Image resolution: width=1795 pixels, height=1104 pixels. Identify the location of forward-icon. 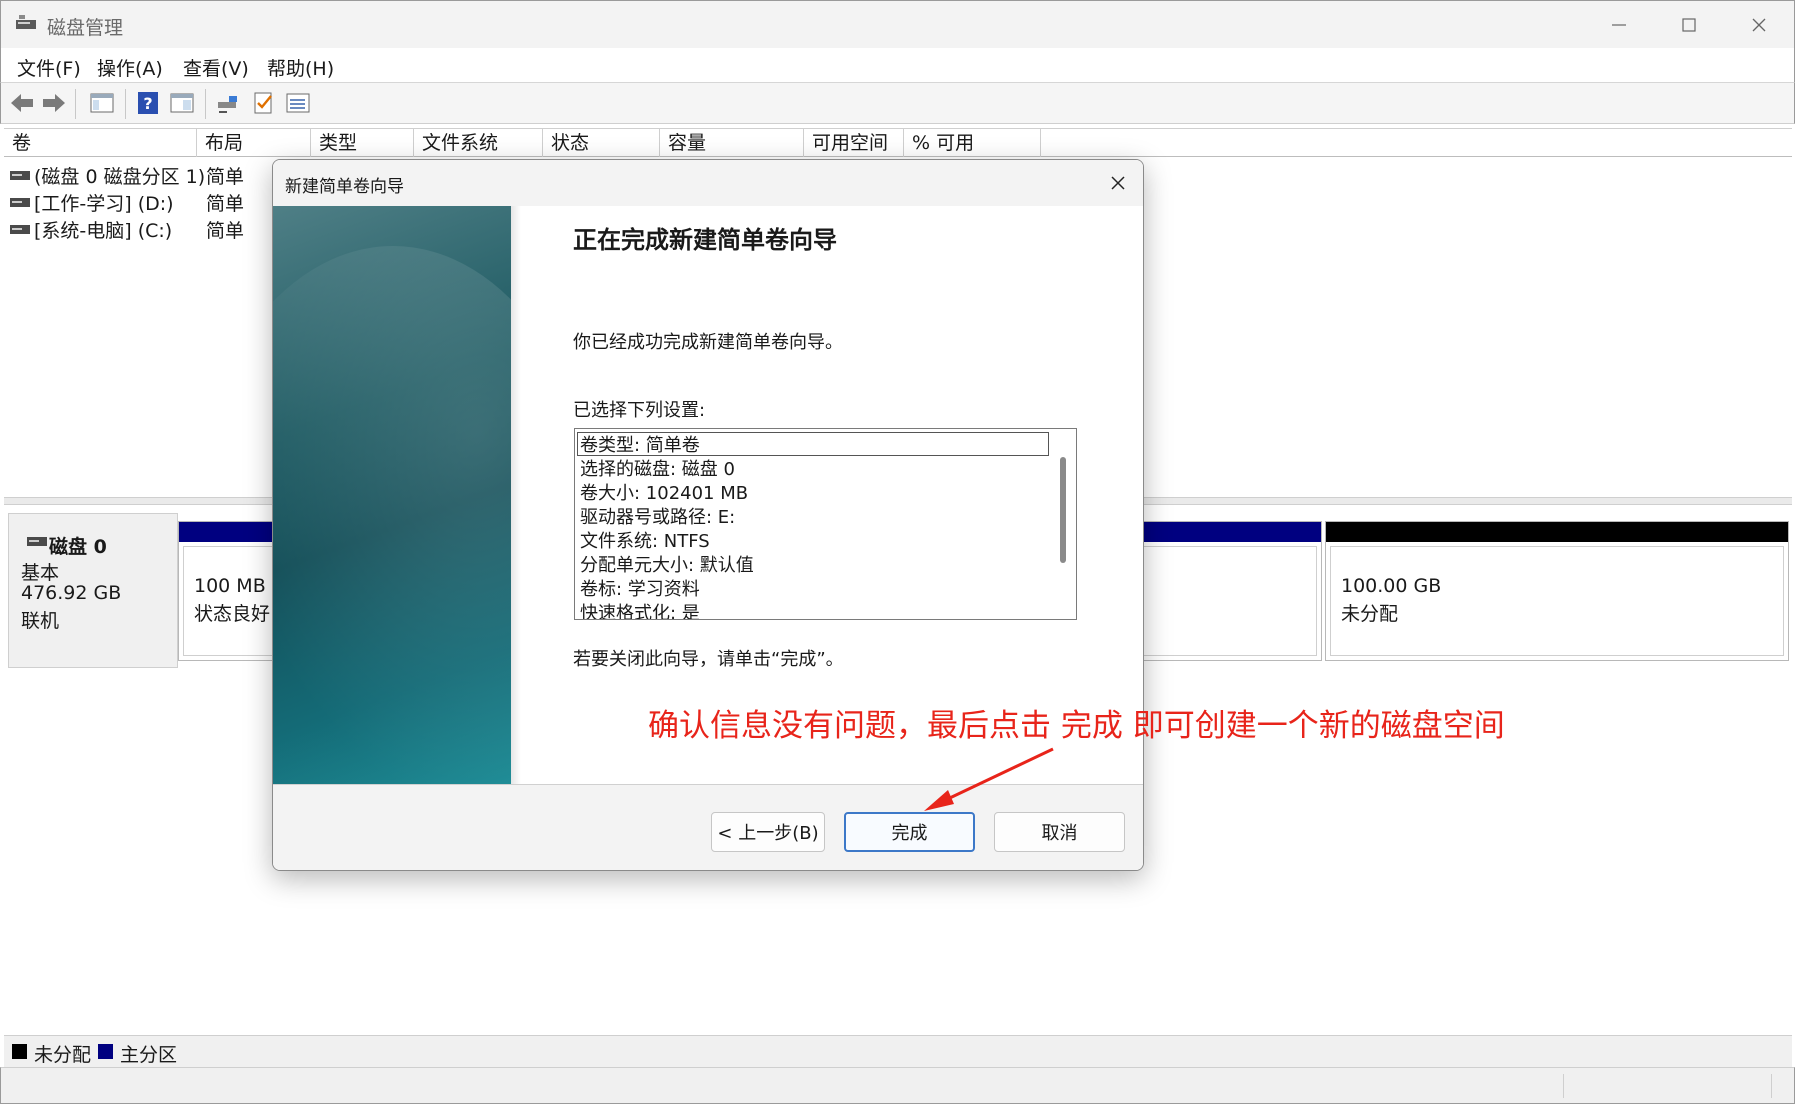
(54, 103).